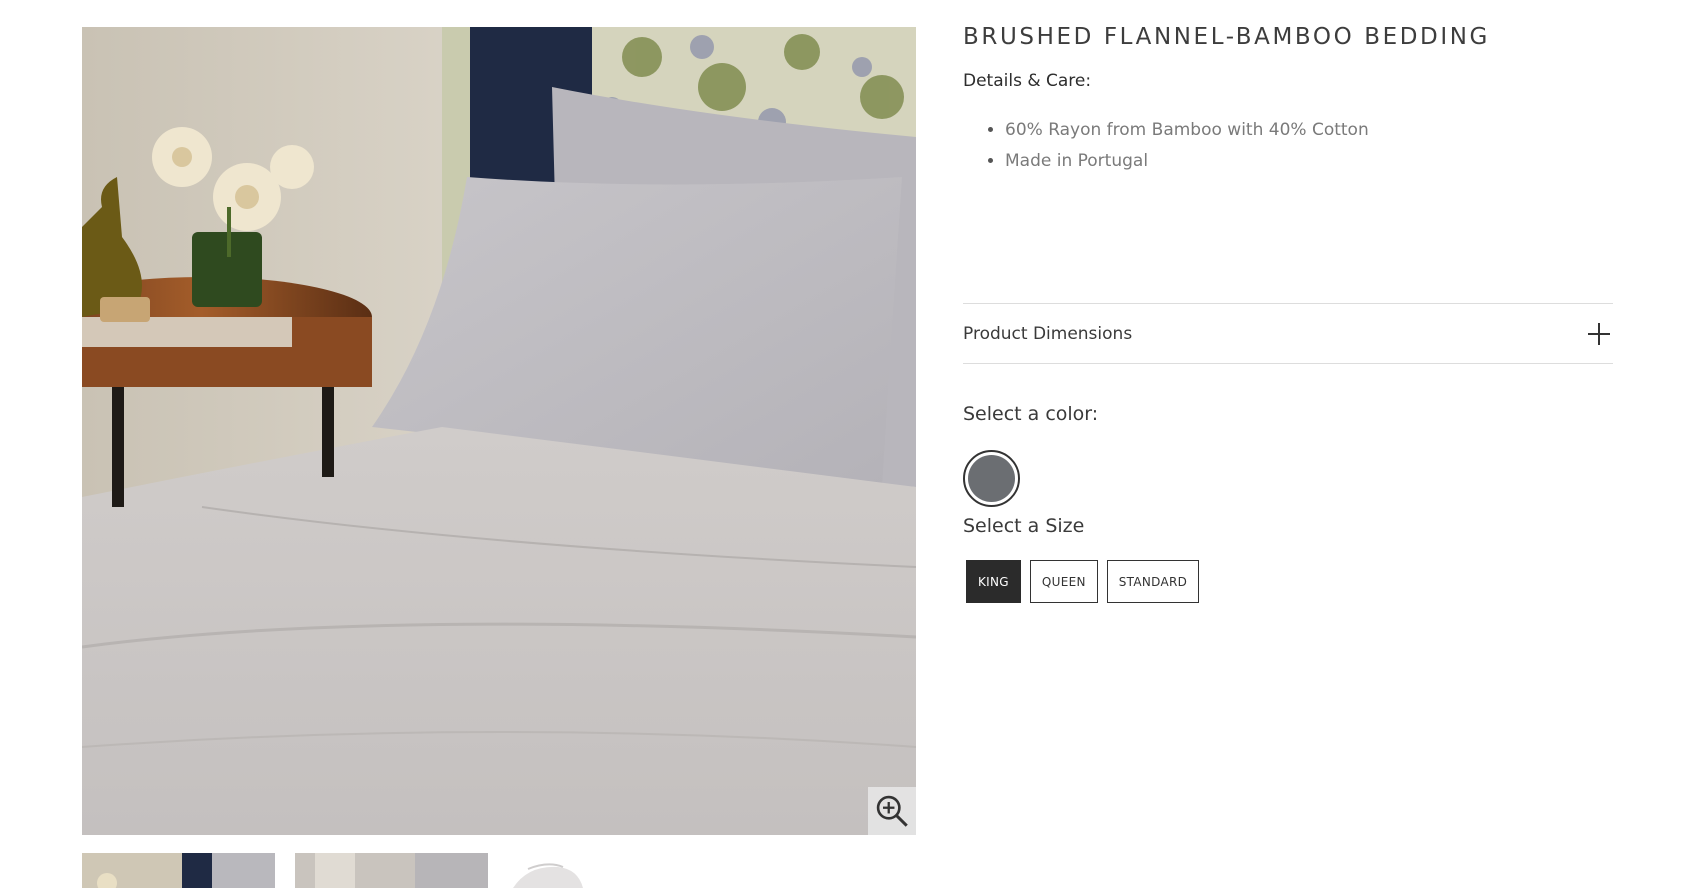  What do you see at coordinates (1153, 581) in the screenshot?
I see `size-option-standard: STANDARD` at bounding box center [1153, 581].